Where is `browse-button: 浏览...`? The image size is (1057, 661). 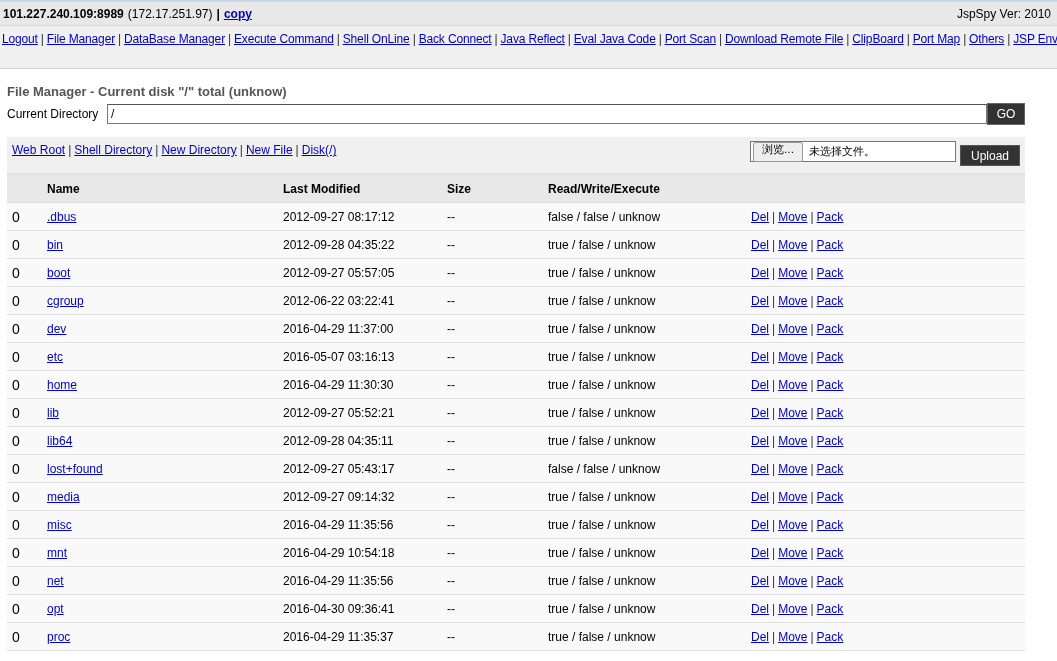 browse-button: 浏览... is located at coordinates (777, 151).